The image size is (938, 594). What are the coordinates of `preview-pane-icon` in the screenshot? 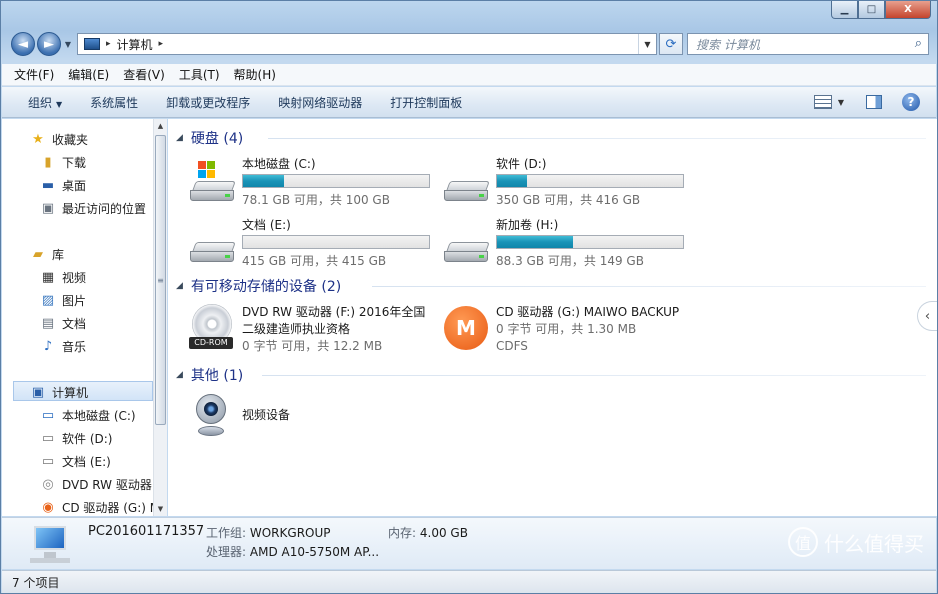 It's located at (874, 102).